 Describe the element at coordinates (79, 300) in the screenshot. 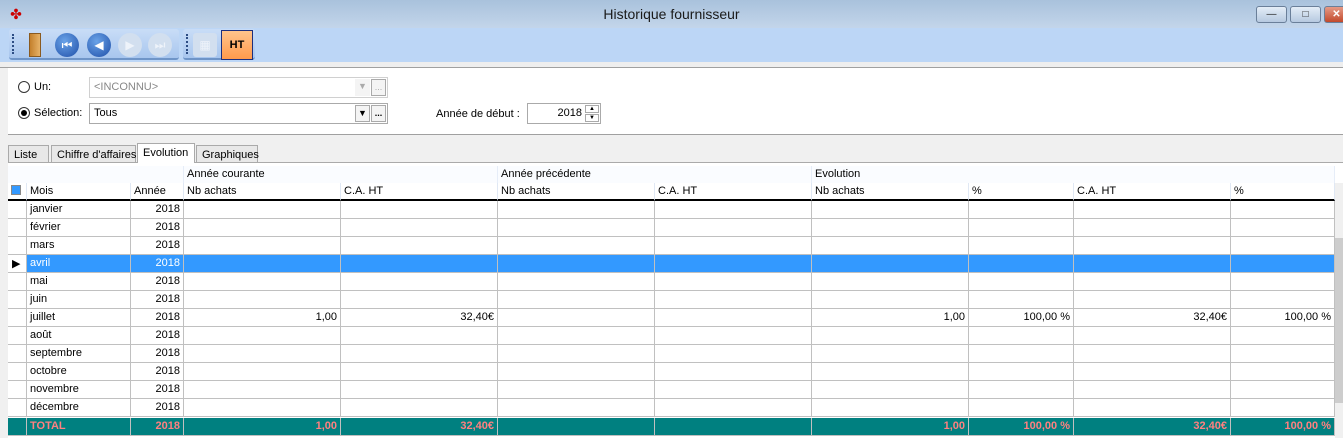

I see `cell-mois: juin` at that location.